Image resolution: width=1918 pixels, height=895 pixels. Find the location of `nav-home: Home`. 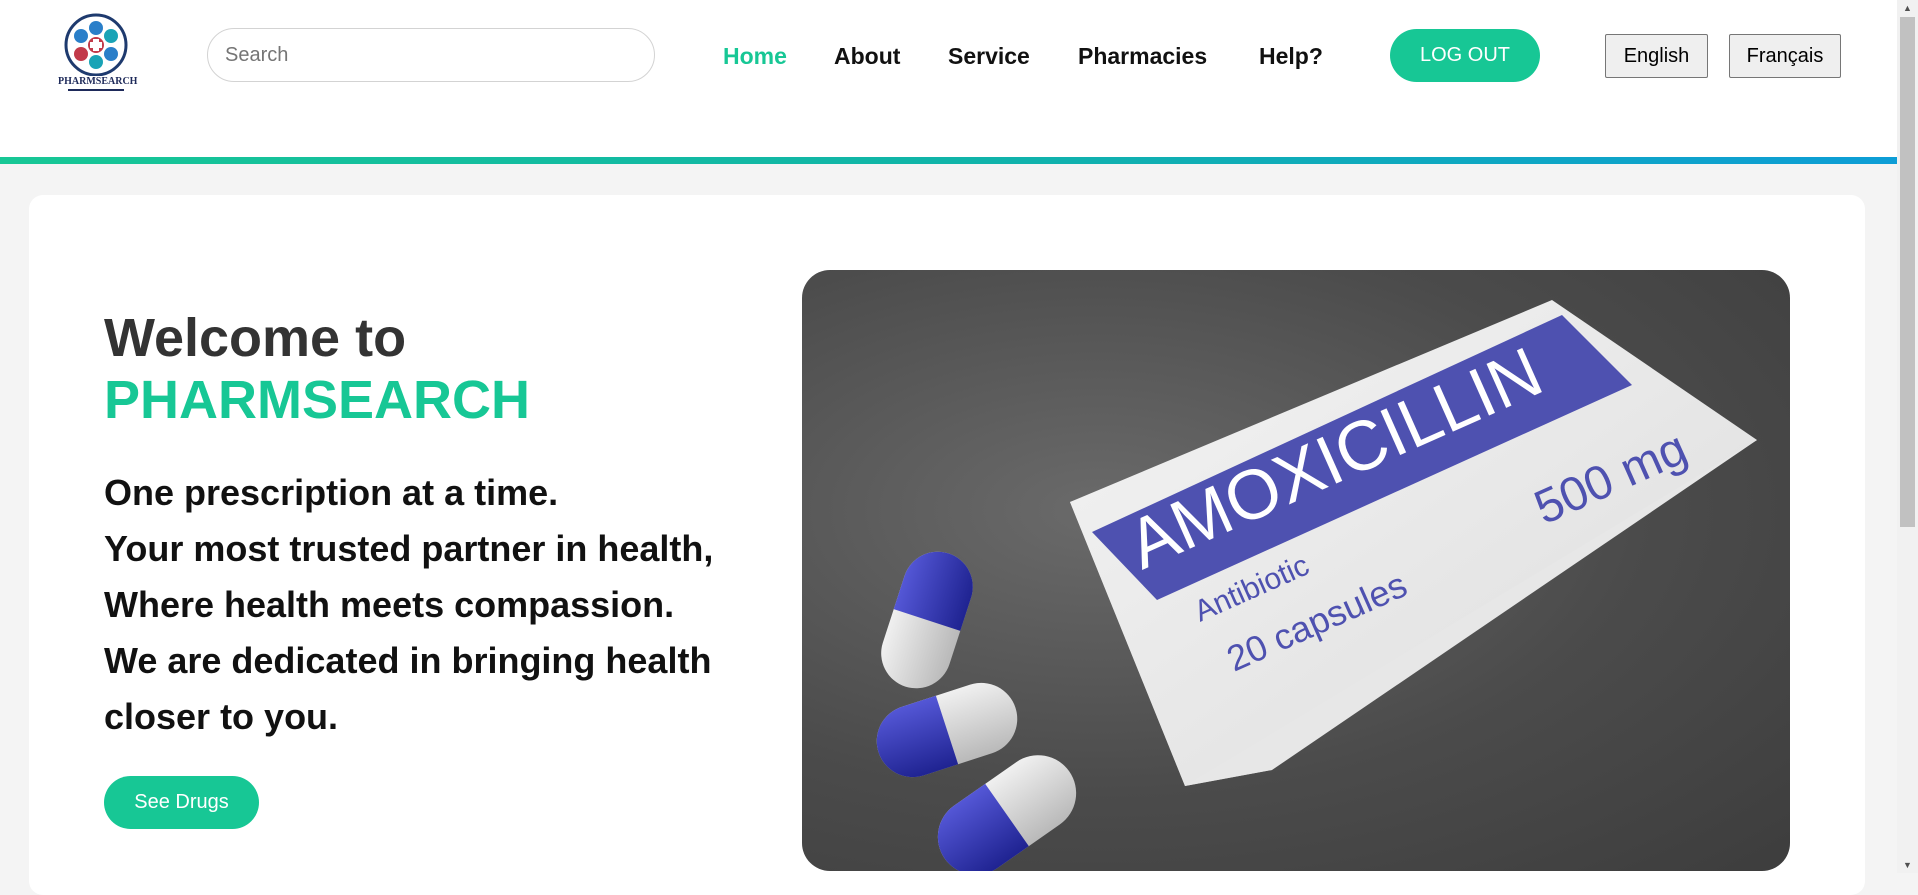

nav-home: Home is located at coordinates (755, 56).